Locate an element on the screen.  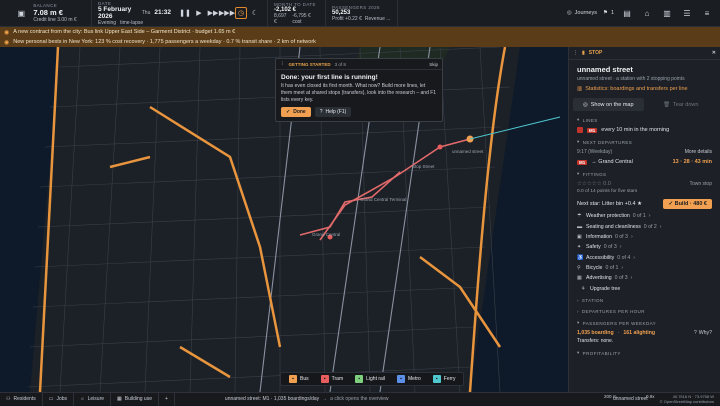
bank-icon: ⌂ is located at coordinates (647, 13).